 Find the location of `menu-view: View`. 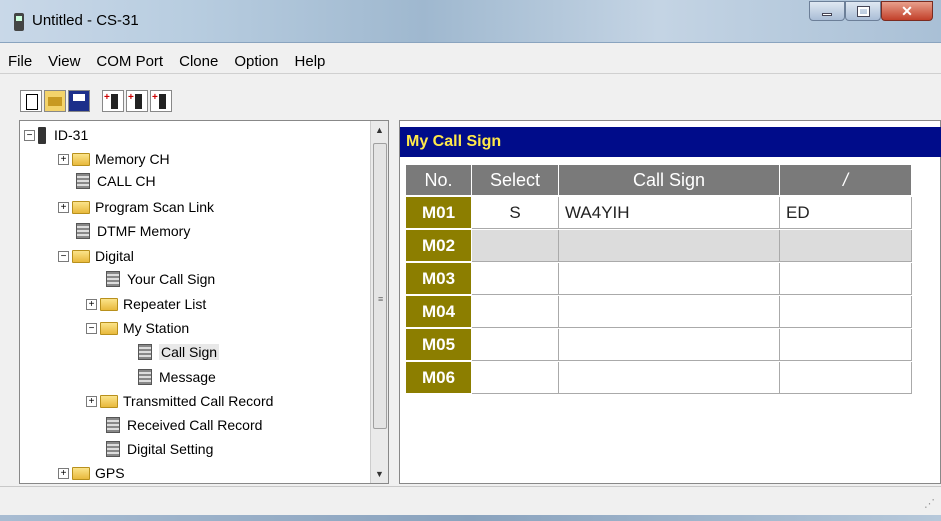

menu-view: View is located at coordinates (64, 61).